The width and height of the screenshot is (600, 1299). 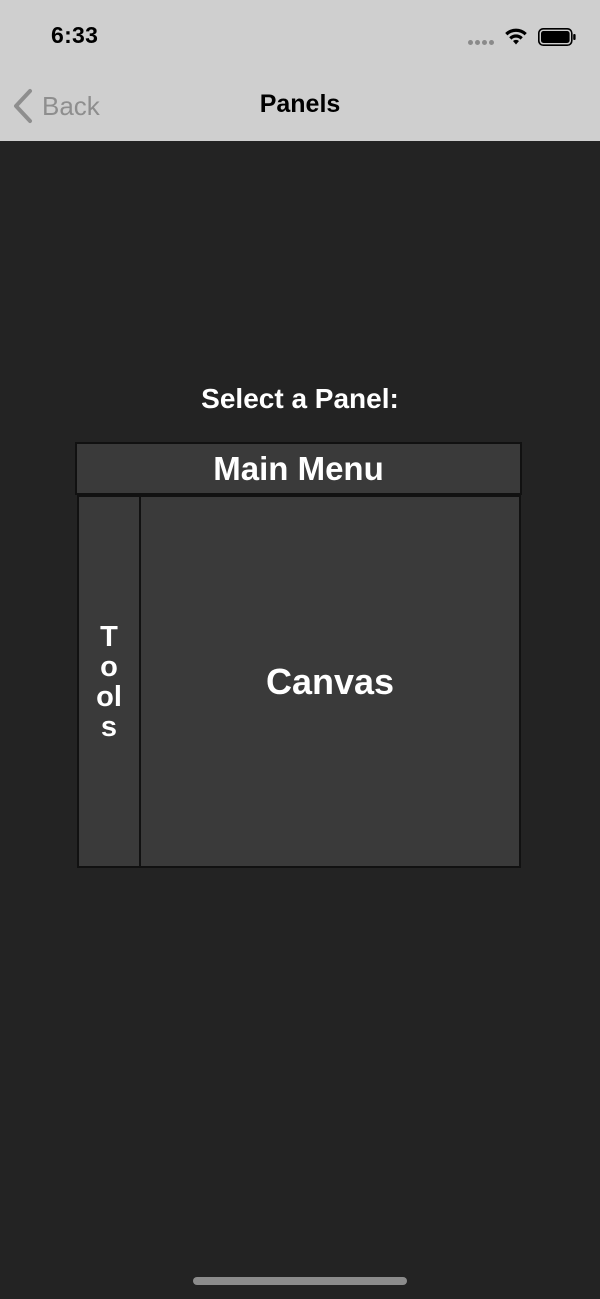 I want to click on home-indicator, so click(x=300, y=1281).